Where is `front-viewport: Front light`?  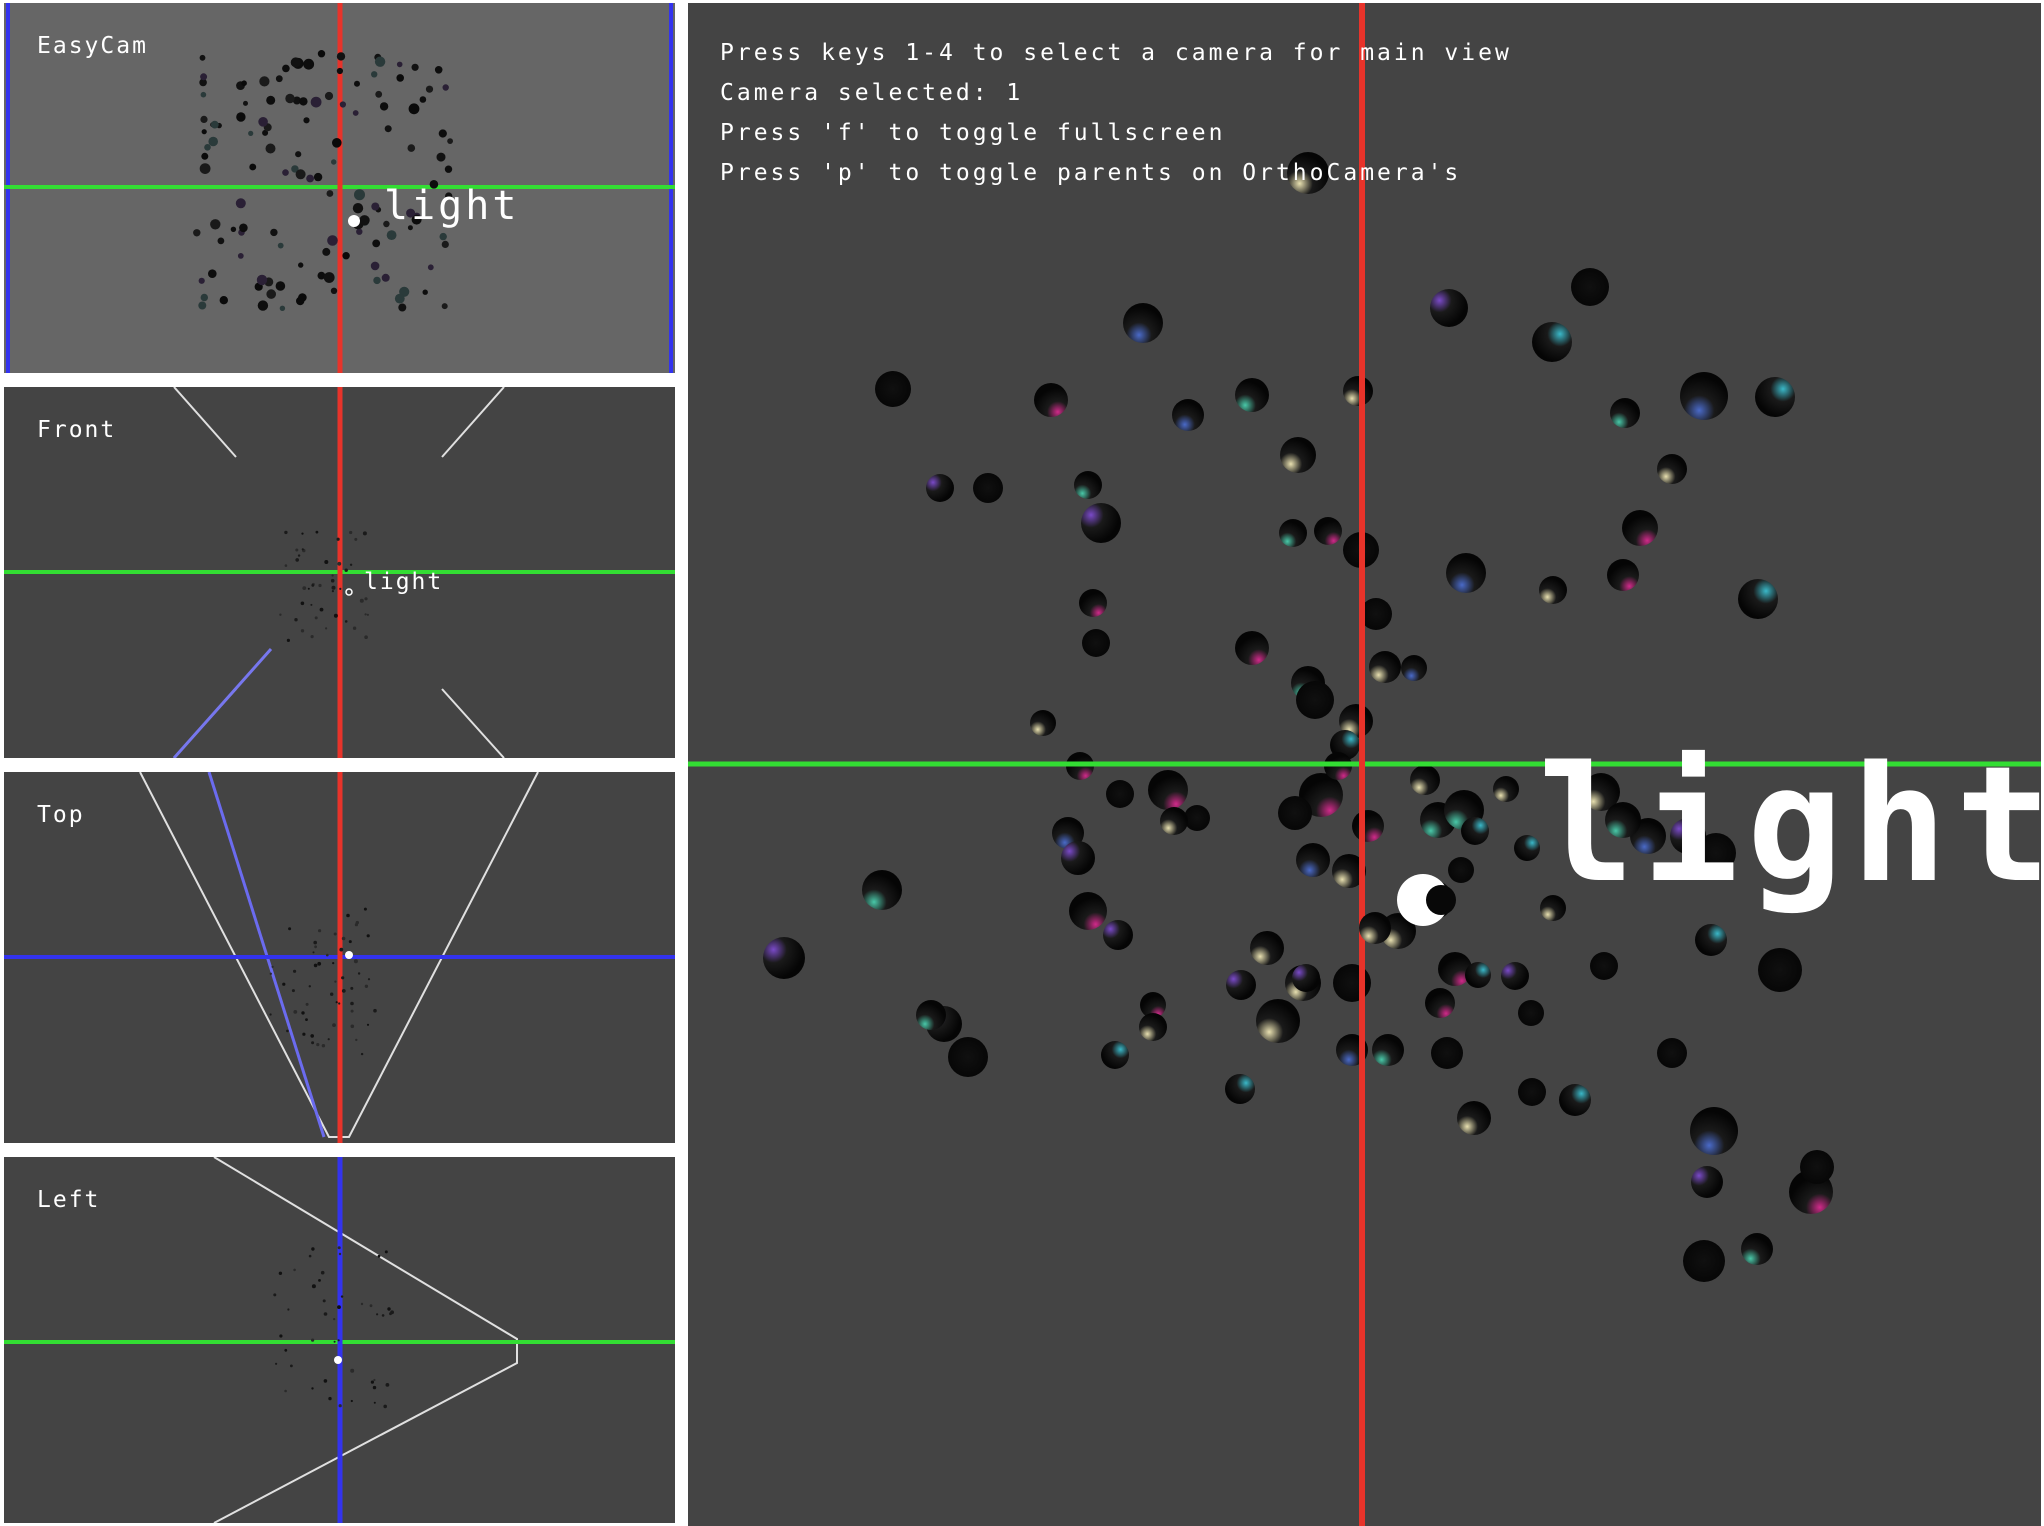 front-viewport: Front light is located at coordinates (339, 572).